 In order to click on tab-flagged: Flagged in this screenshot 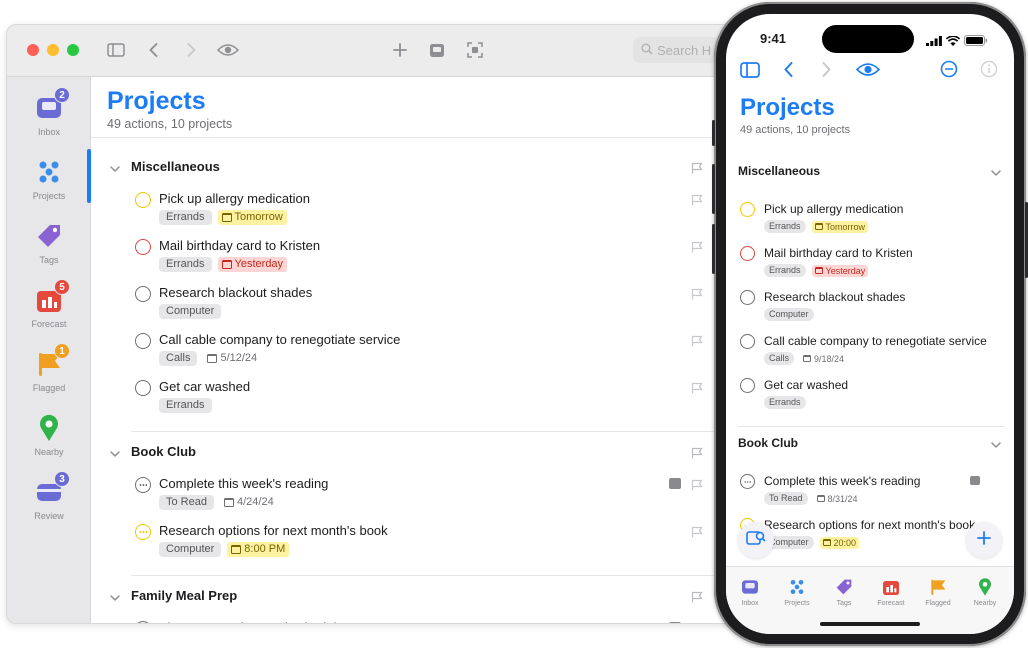, I will do `click(938, 592)`.